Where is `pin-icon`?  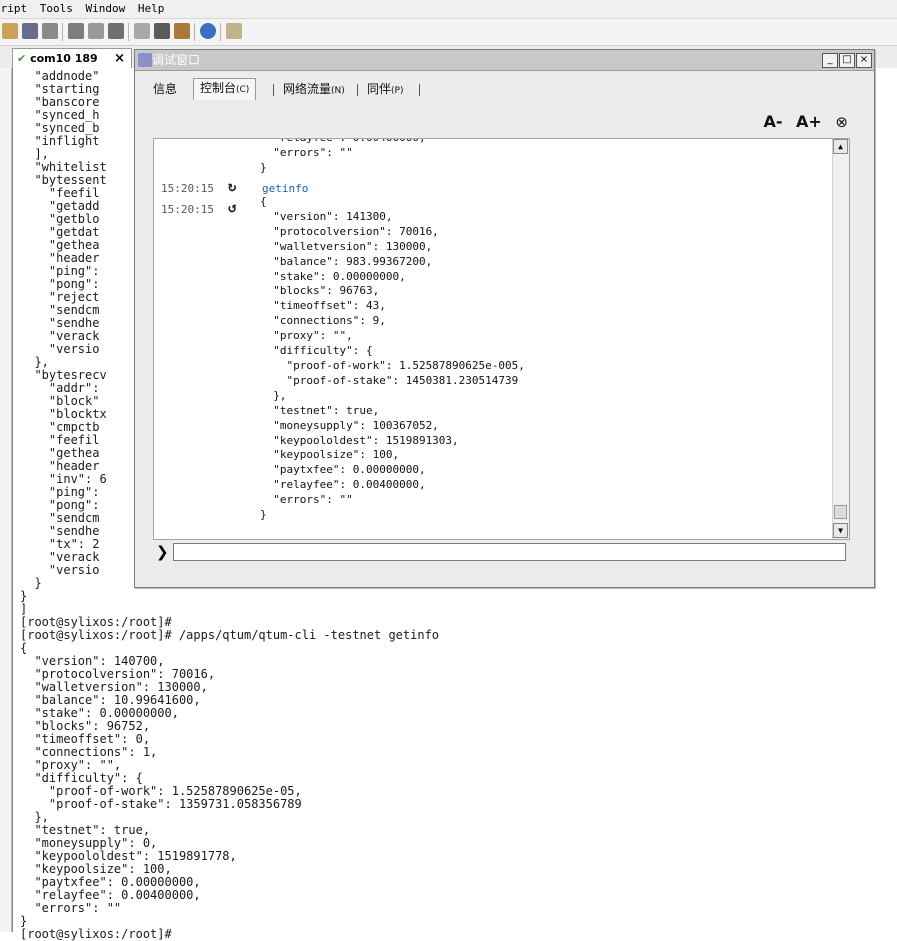
pin-icon is located at coordinates (182, 31).